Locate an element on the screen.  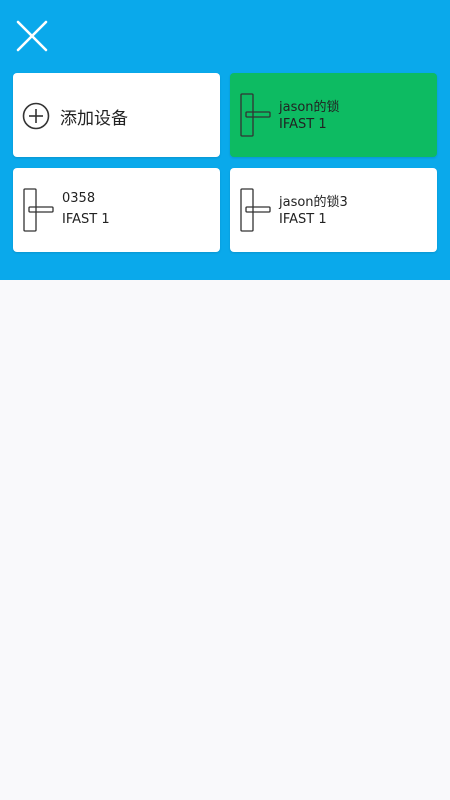
close-icon is located at coordinates (32, 36).